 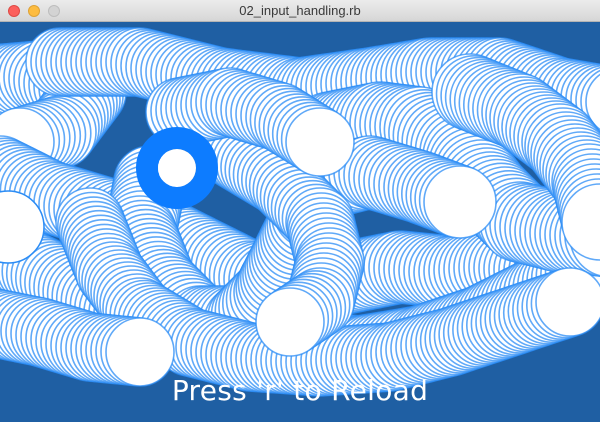 I want to click on title-bar: 02_input_handling.rb, so click(x=300, y=11).